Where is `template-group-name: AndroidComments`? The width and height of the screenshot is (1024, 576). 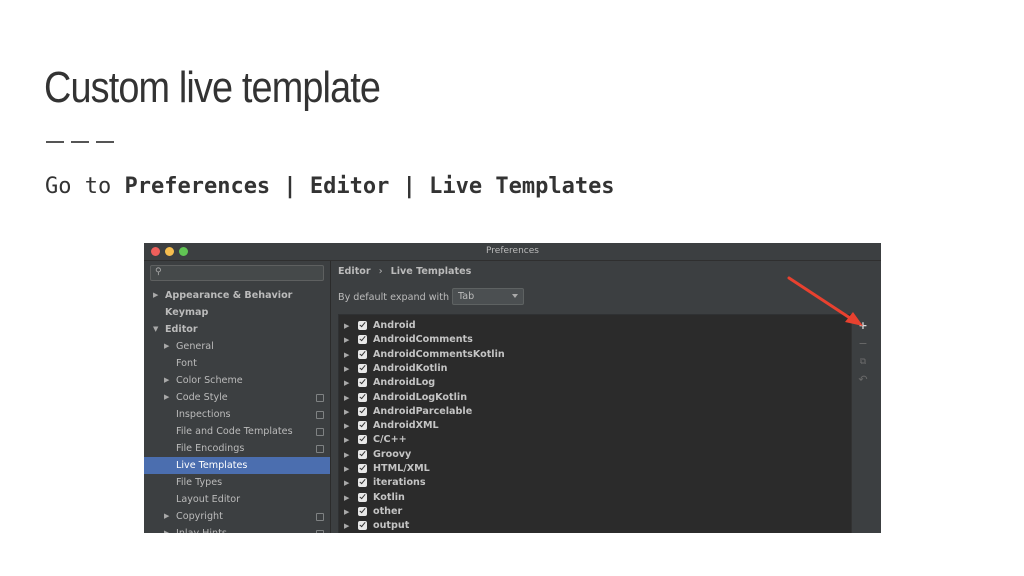
template-group-name: AndroidComments is located at coordinates (423, 340).